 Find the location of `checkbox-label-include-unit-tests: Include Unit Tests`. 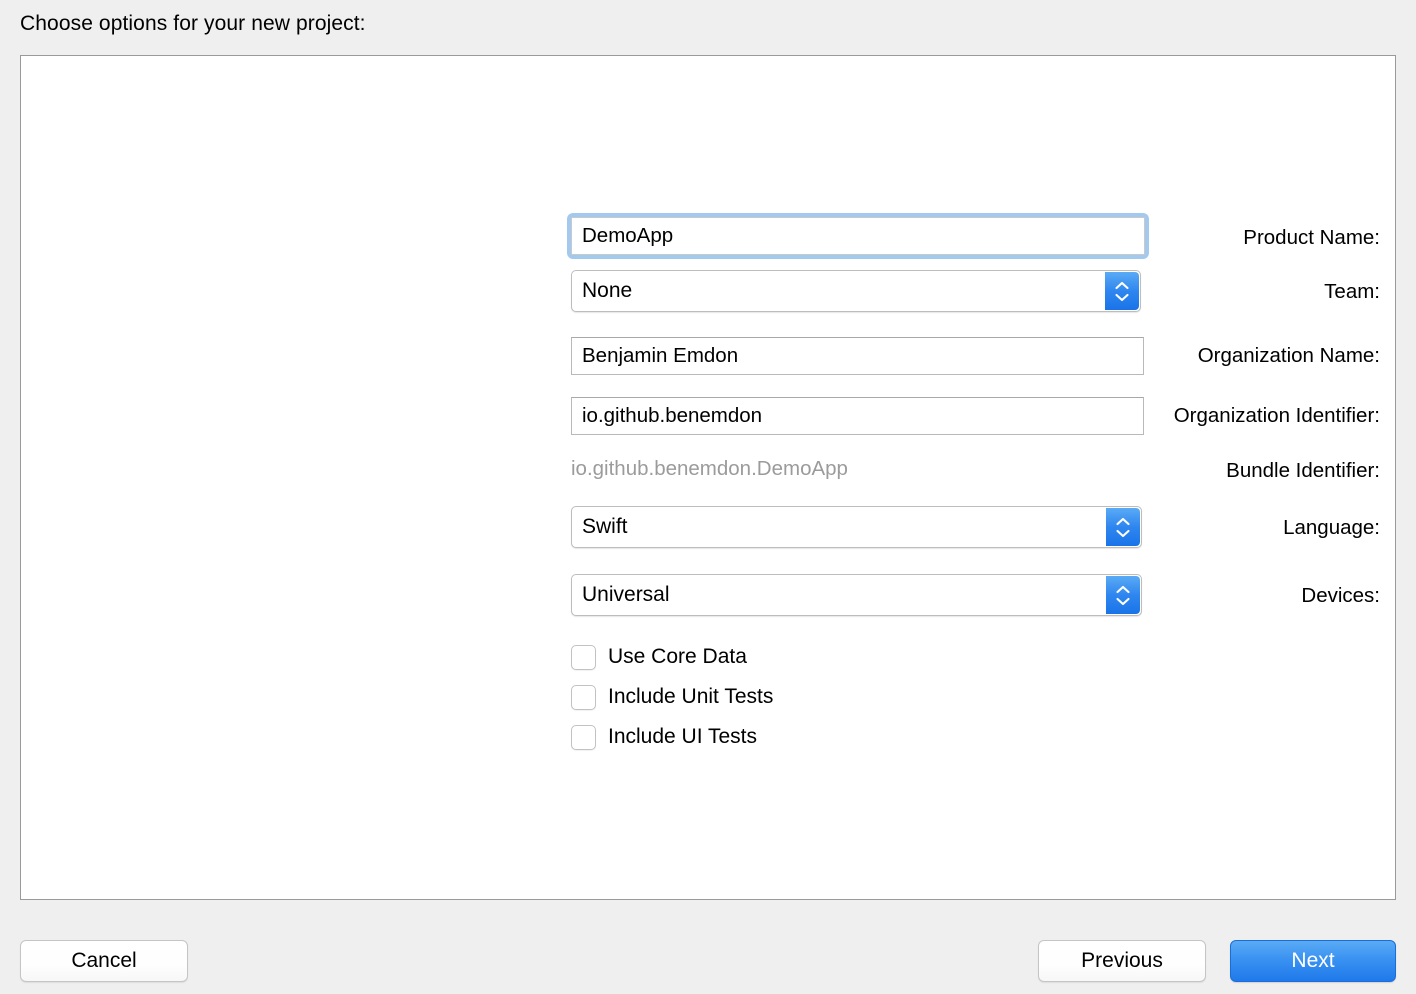

checkbox-label-include-unit-tests: Include Unit Tests is located at coordinates (691, 696).